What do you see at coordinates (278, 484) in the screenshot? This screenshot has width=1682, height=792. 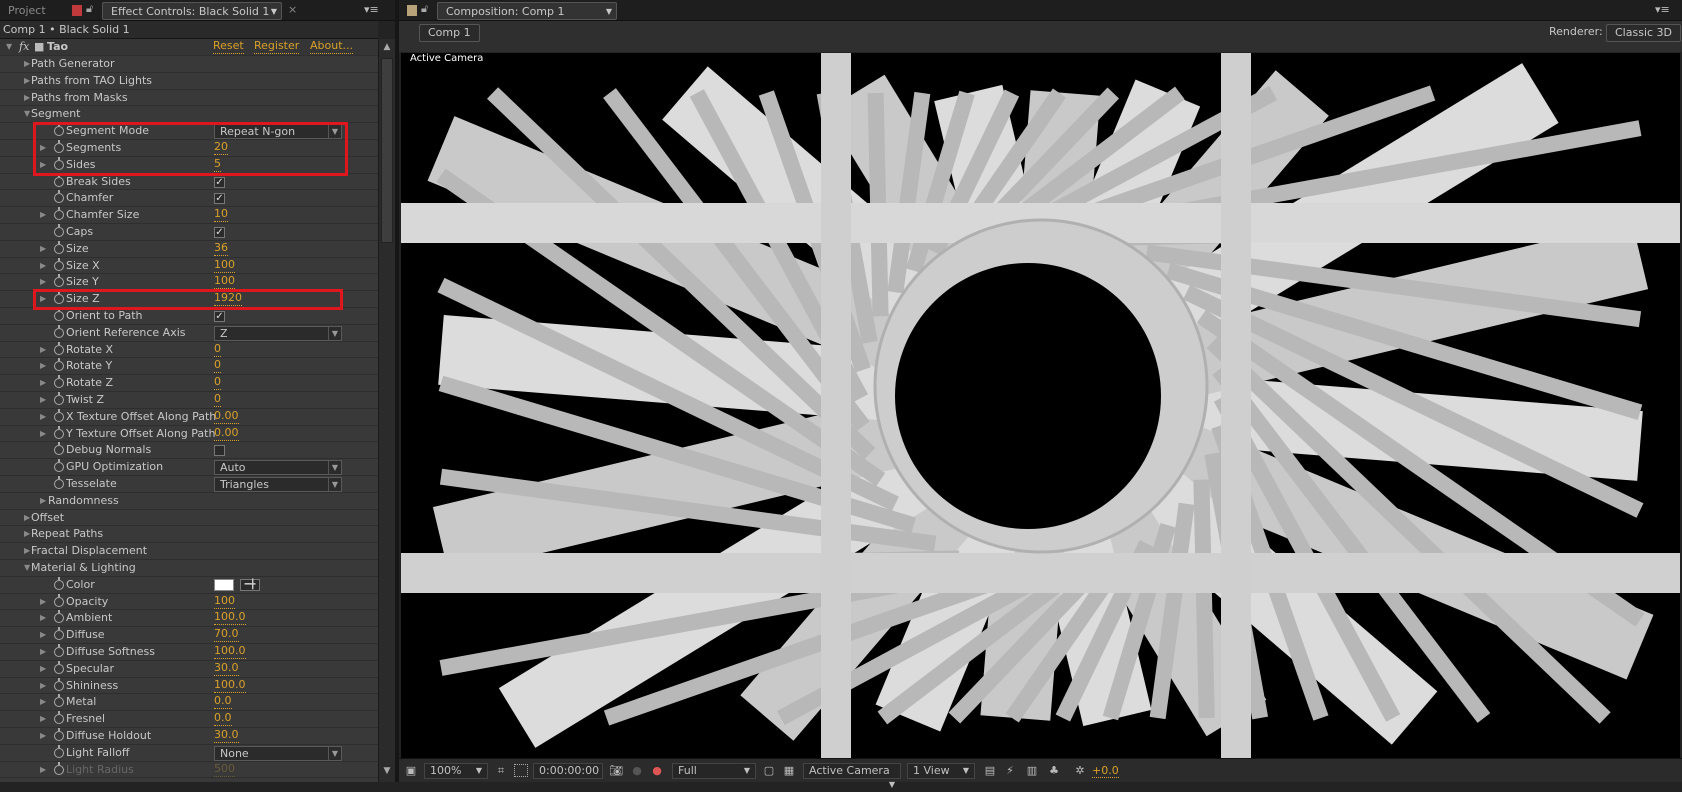 I see `property-dropdown: Triangles` at bounding box center [278, 484].